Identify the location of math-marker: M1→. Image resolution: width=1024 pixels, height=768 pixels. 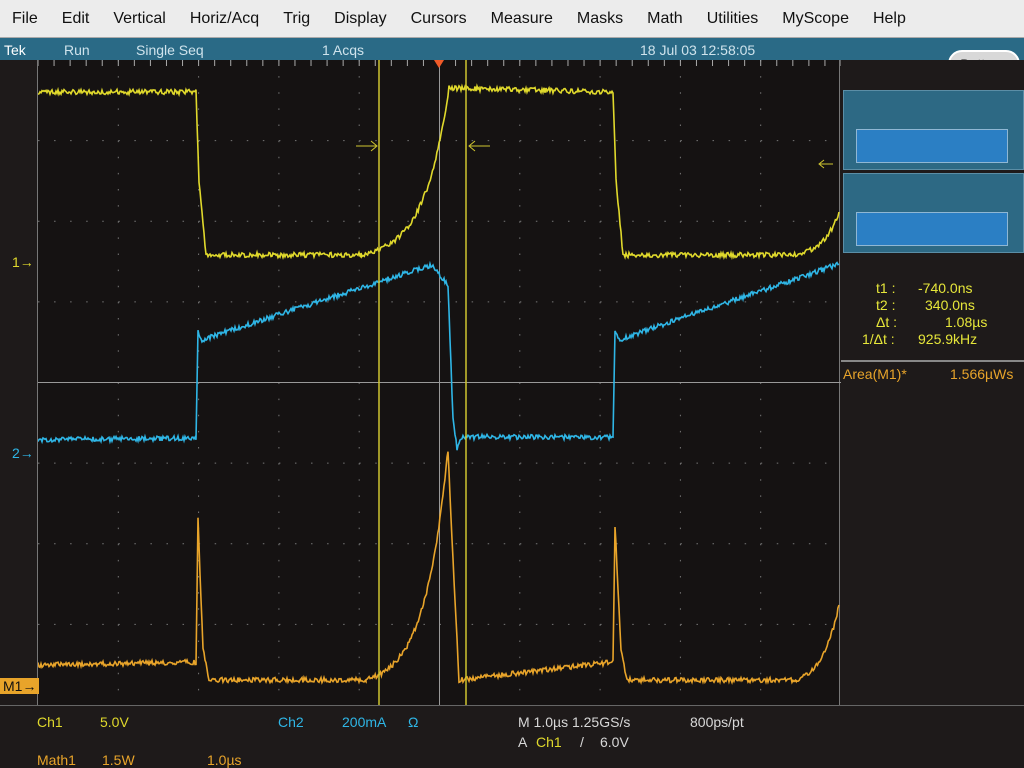
(19, 686).